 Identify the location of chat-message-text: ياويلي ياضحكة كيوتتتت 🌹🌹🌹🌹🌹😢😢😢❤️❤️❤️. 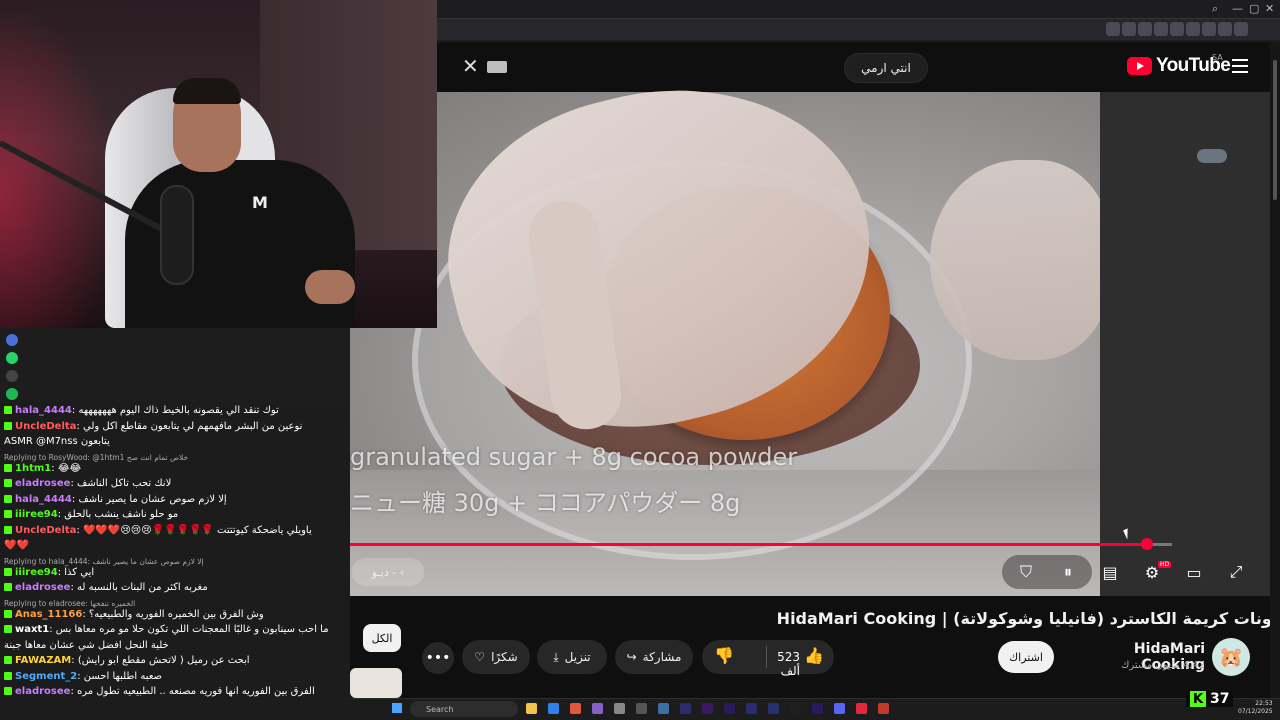
(197, 530).